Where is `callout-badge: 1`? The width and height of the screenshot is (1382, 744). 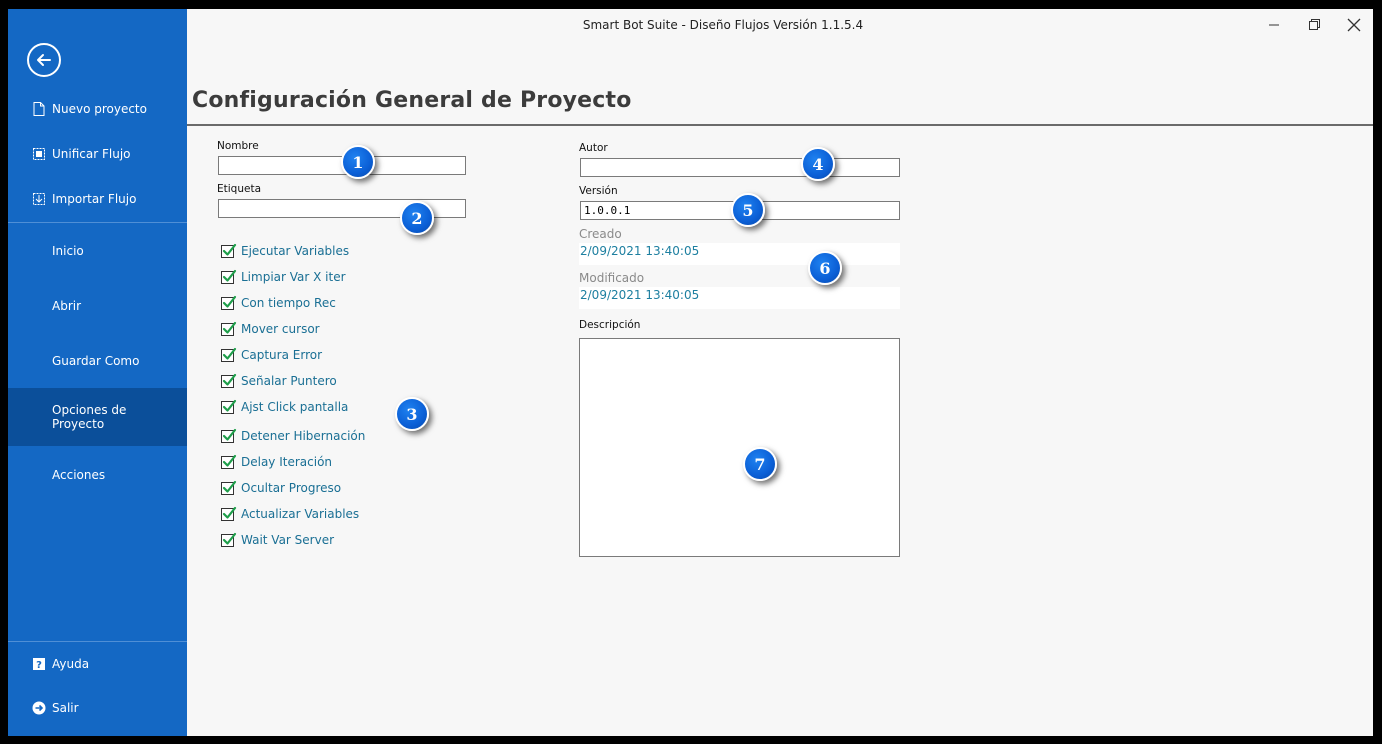 callout-badge: 1 is located at coordinates (358, 162).